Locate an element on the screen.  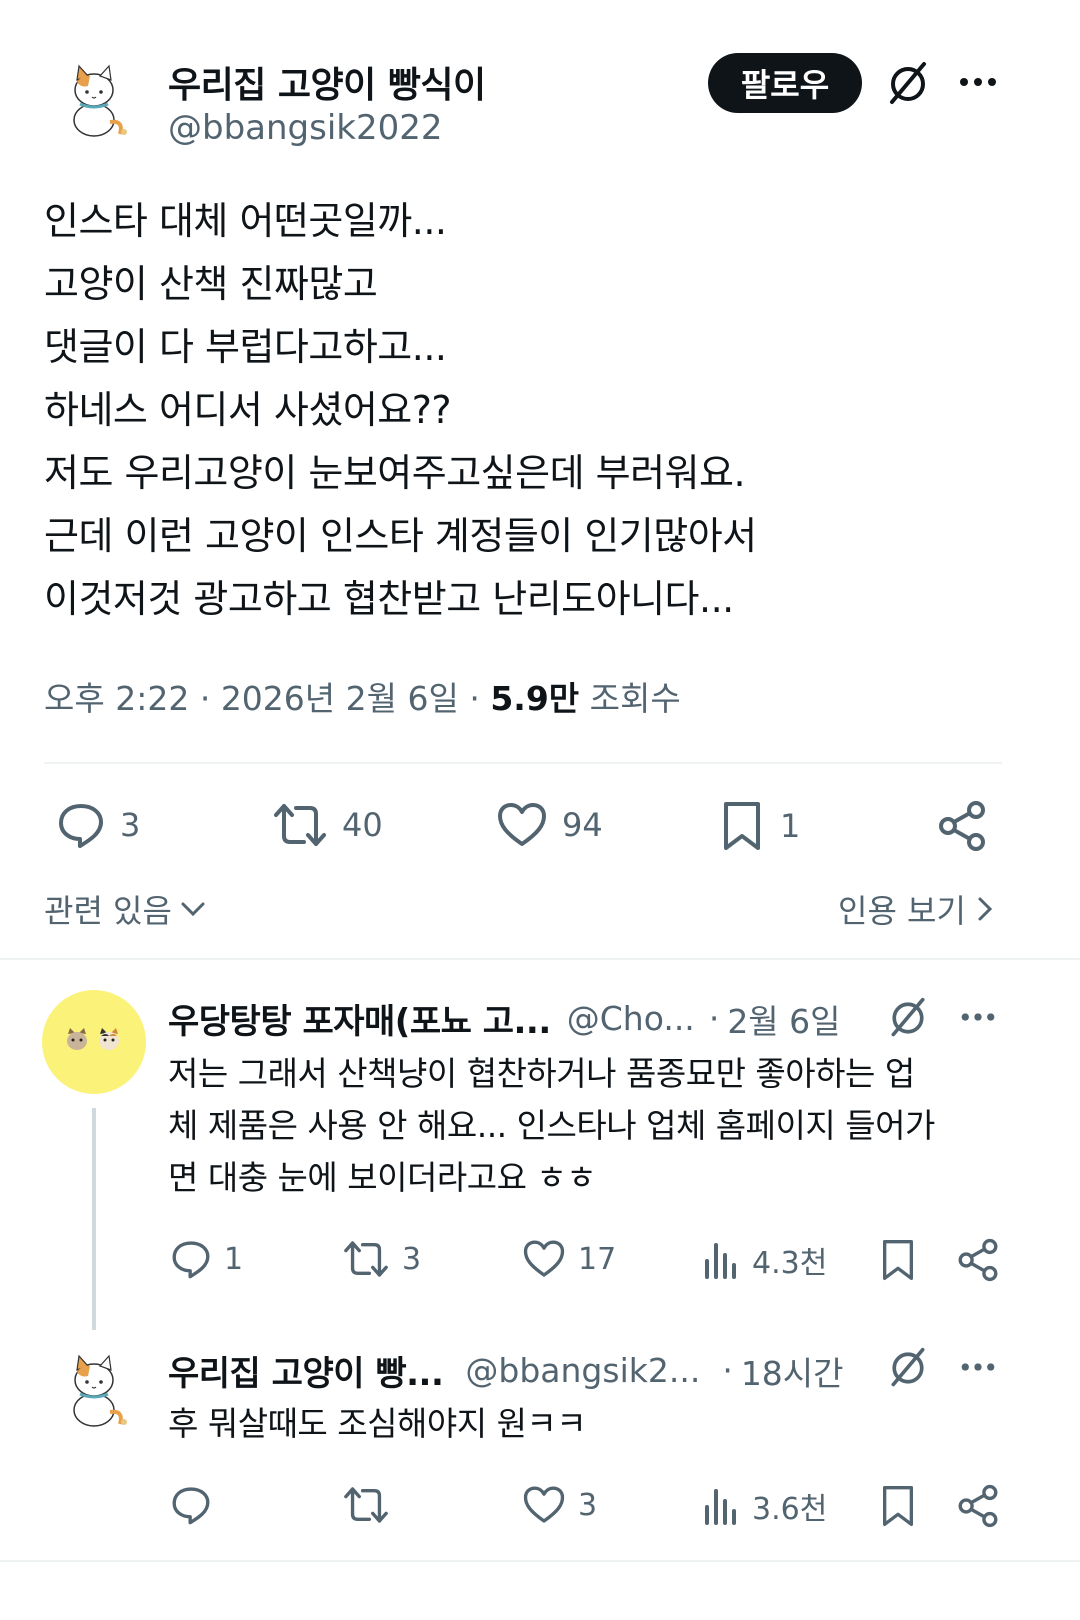
views-count: 5.9만 is located at coordinates (534, 698).